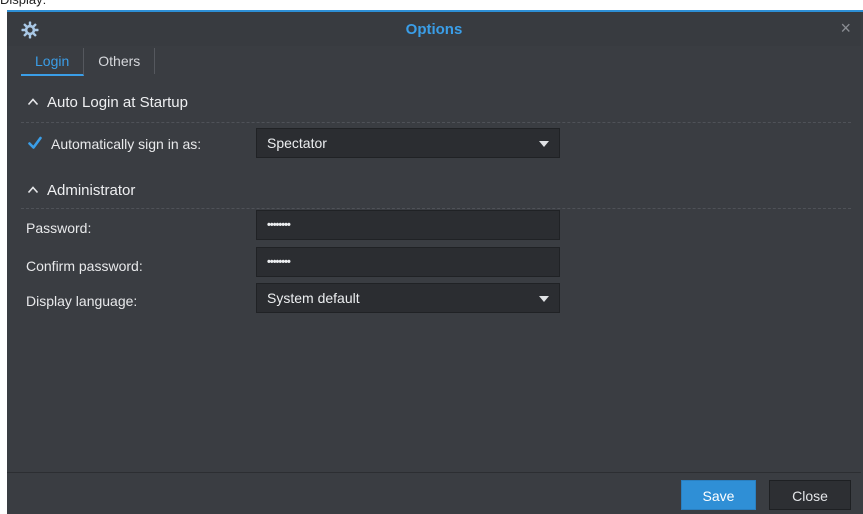 This screenshot has width=863, height=514. Describe the element at coordinates (313, 298) in the screenshot. I see `display-language-value: System default` at that location.